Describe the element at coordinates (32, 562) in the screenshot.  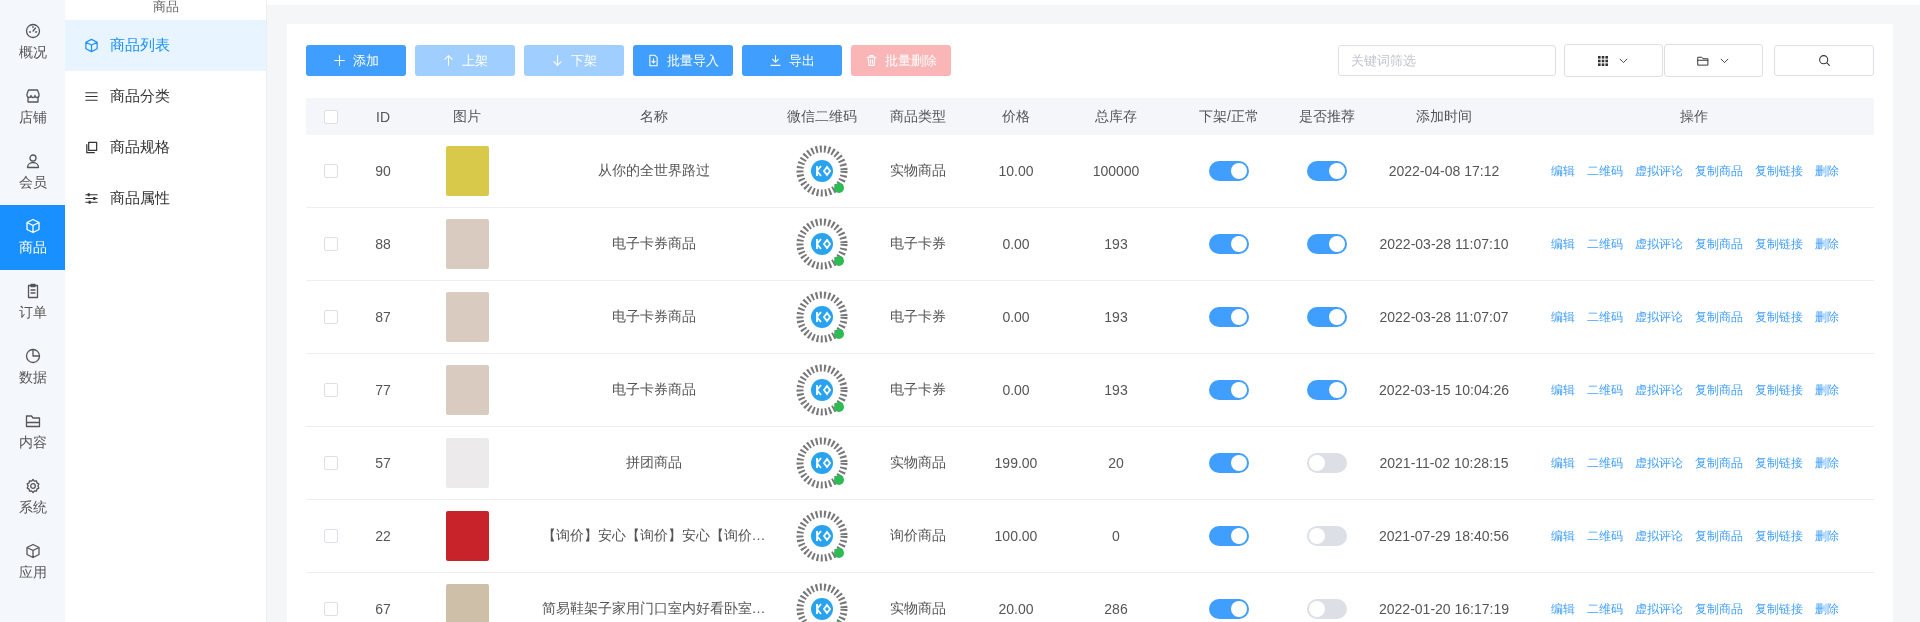
I see `sidebar-item: 应用` at that location.